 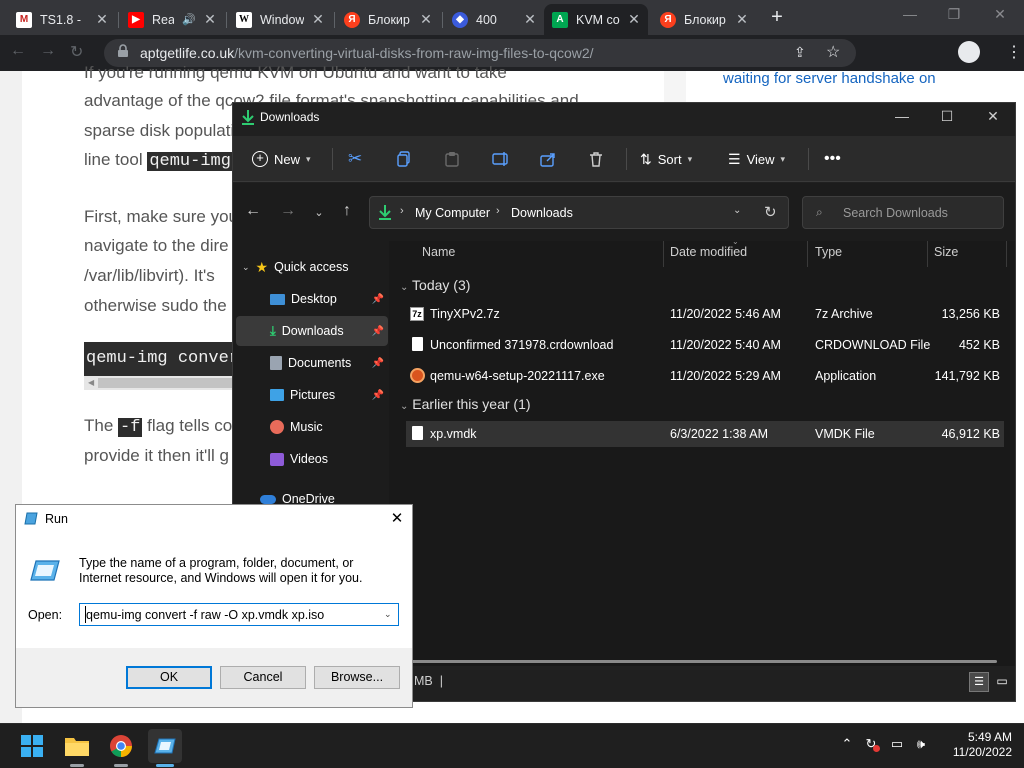 I want to click on nav-quick-access: ⌄ ★ Quick access, so click(x=312, y=267).